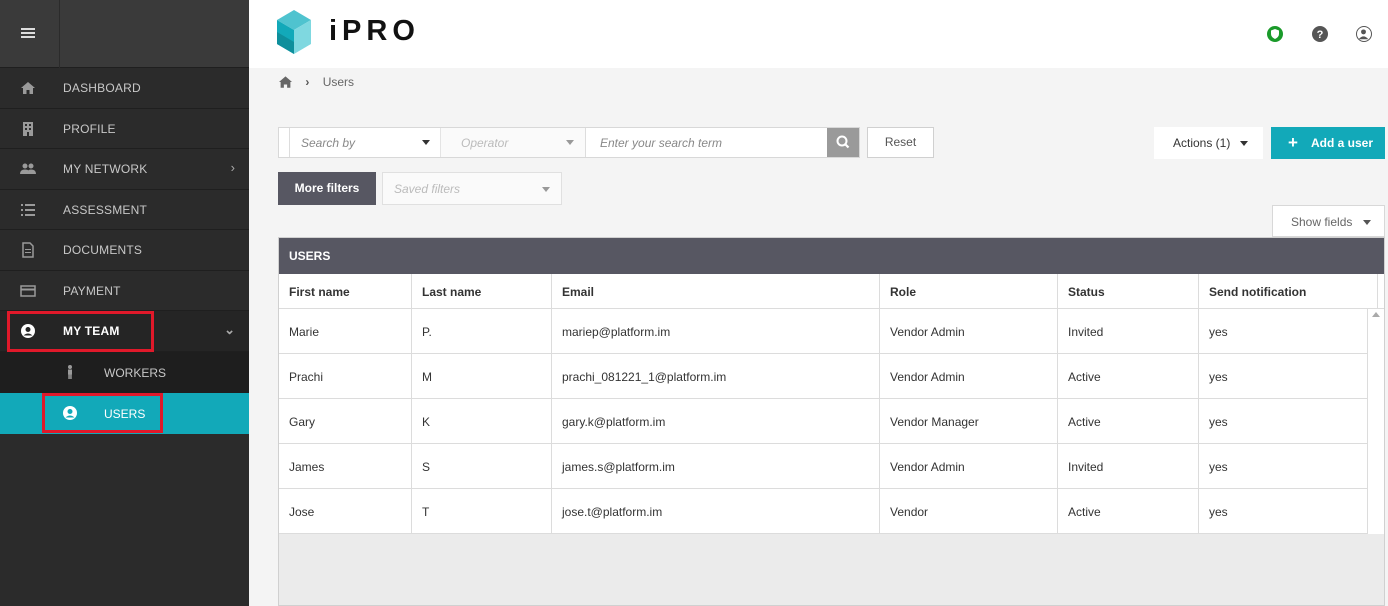  What do you see at coordinates (338, 82) in the screenshot?
I see `breadcrumb-current: Users` at bounding box center [338, 82].